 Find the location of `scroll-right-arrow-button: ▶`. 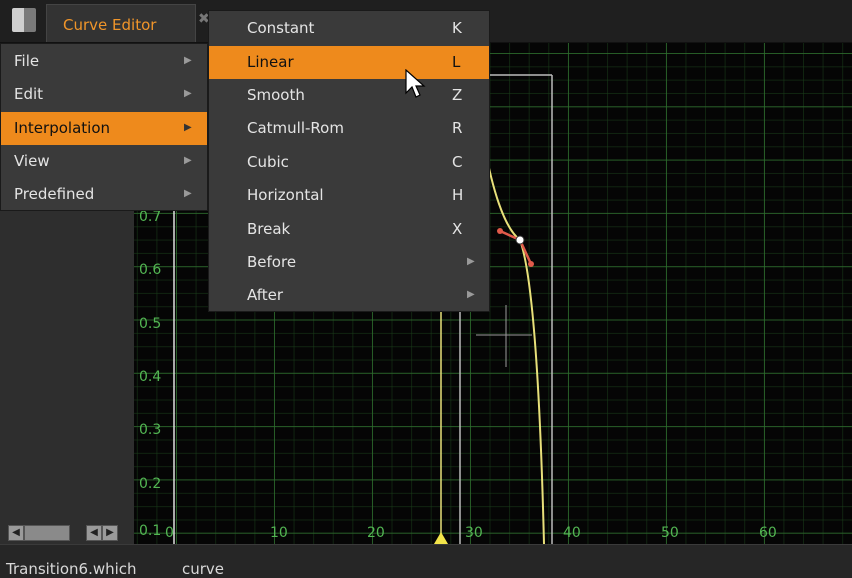

scroll-right-arrow-button: ▶ is located at coordinates (110, 533).